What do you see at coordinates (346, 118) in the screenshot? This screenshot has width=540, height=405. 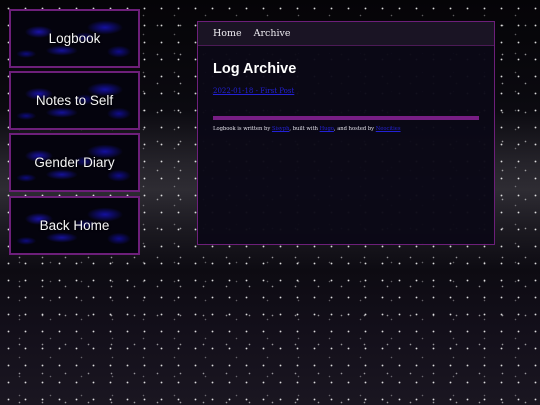 I see `divider` at bounding box center [346, 118].